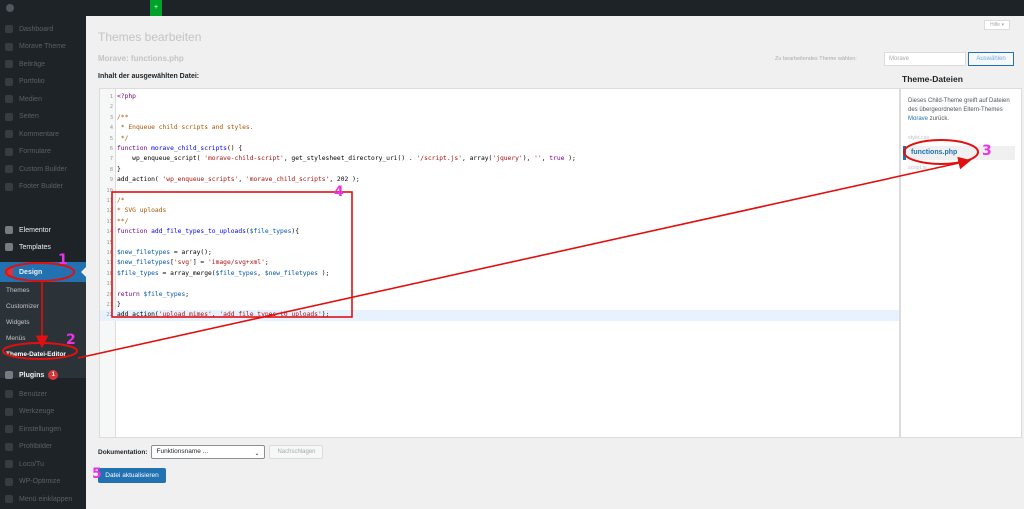 Image resolution: width=1024 pixels, height=509 pixels. Describe the element at coordinates (257, 454) in the screenshot. I see `chevron-down-icon: ⌄` at that location.